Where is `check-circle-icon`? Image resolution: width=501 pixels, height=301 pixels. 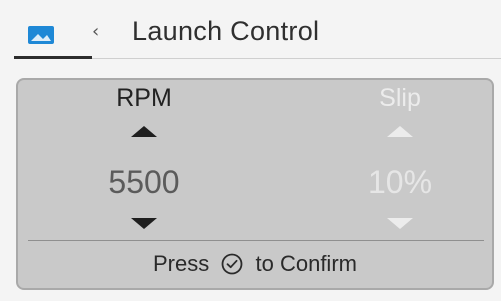 check-circle-icon is located at coordinates (232, 264).